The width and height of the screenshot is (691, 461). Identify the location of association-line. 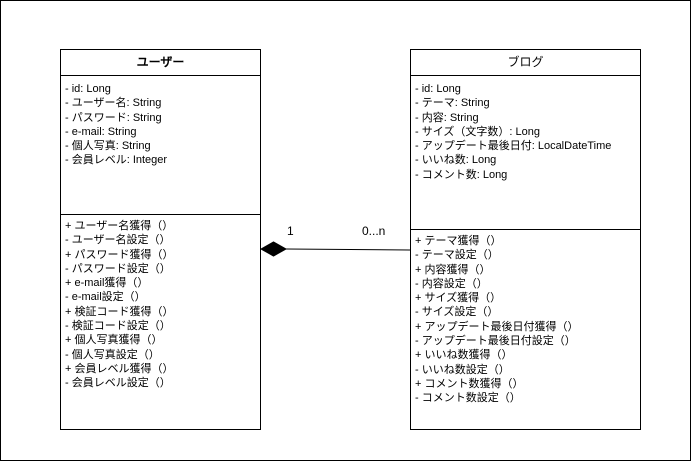
(348, 249).